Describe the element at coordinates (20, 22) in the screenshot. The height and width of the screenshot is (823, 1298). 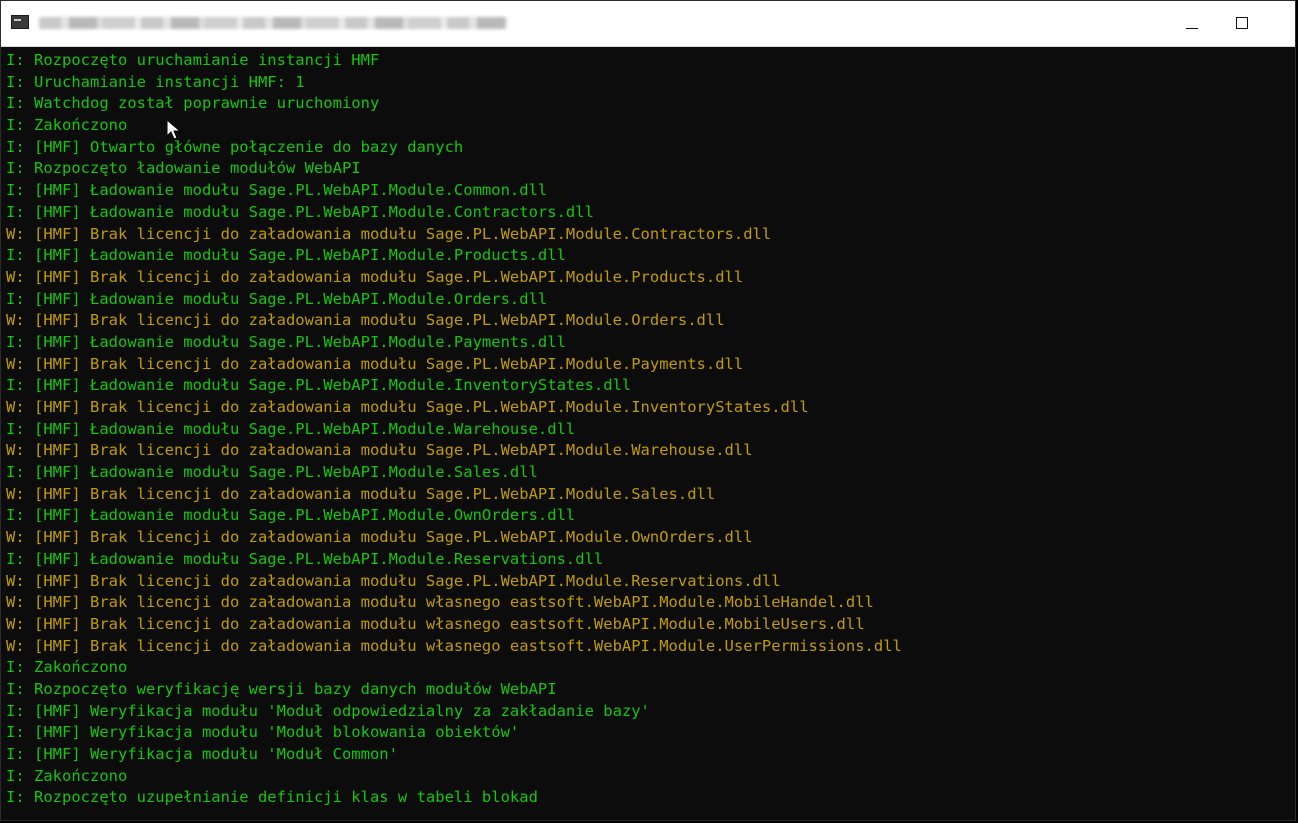
I see `console-app-icon` at that location.